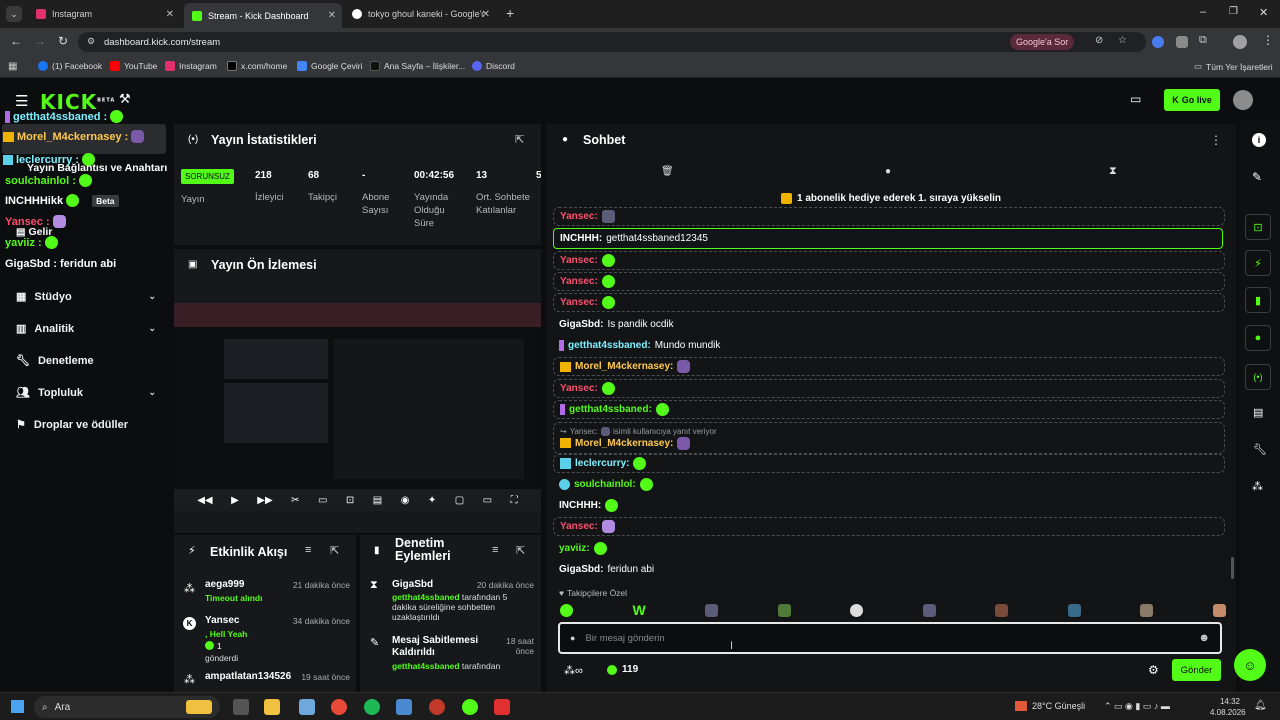 This screenshot has height=720, width=1280. Describe the element at coordinates (889, 366) in the screenshot. I see `chat-message: Morel_M4ckernasey:` at that location.